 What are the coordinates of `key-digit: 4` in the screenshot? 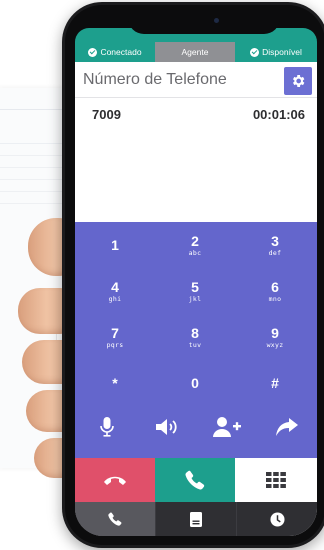 It's located at (115, 286).